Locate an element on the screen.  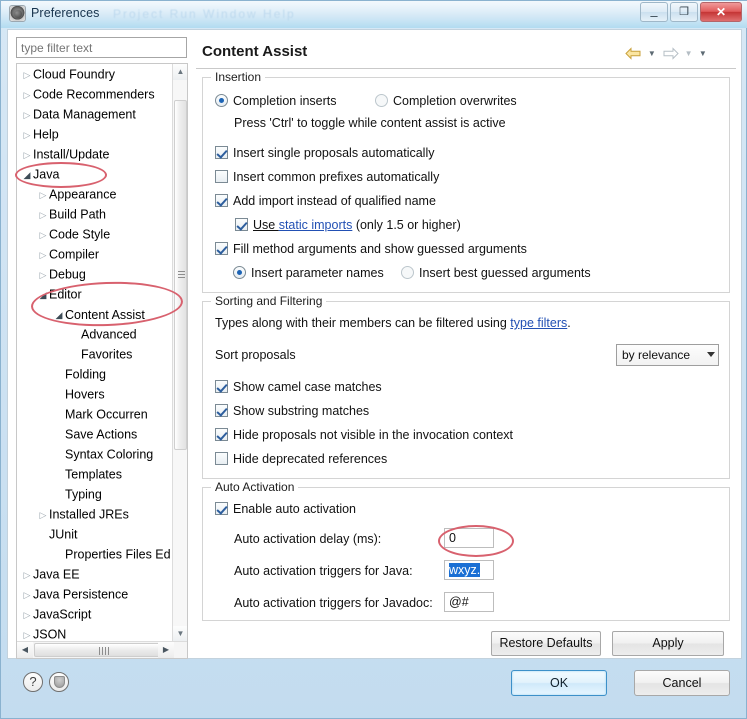
help-icon: ? is located at coordinates (33, 682).